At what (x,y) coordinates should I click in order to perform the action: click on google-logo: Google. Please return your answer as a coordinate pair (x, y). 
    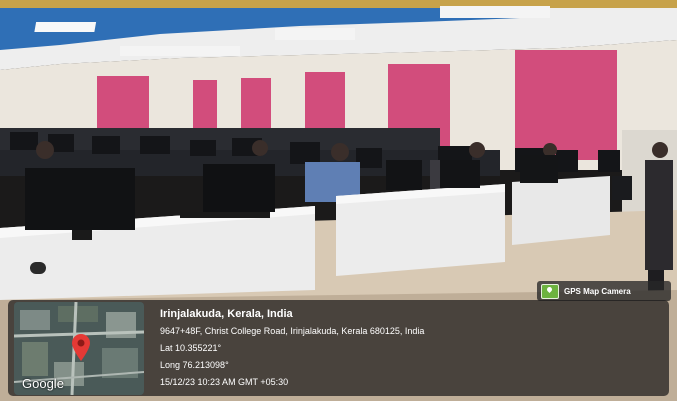
    Looking at the image, I should click on (43, 383).